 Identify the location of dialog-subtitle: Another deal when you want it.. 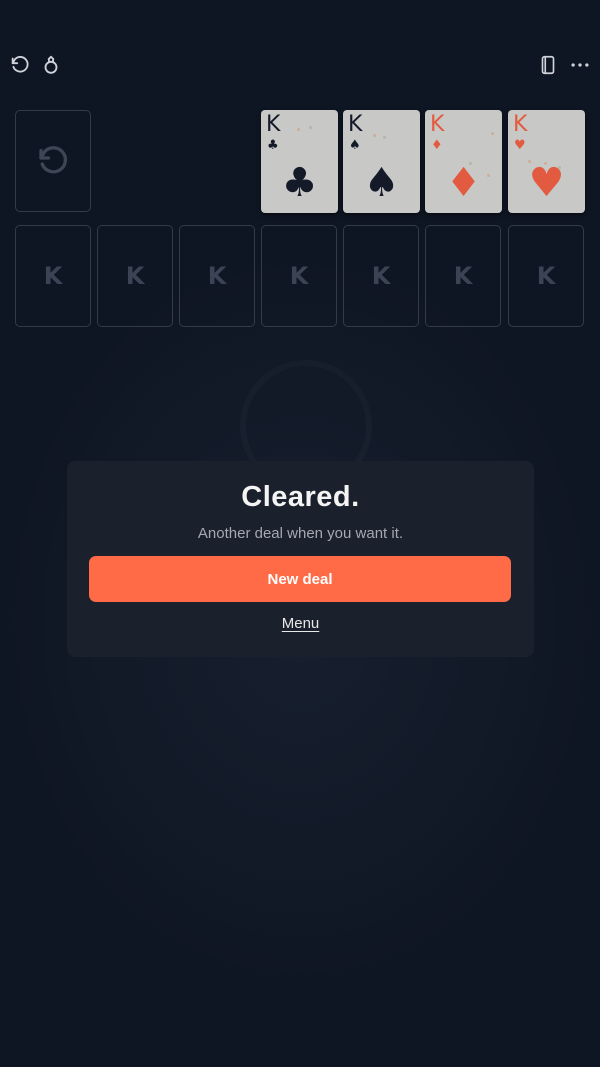
(300, 533).